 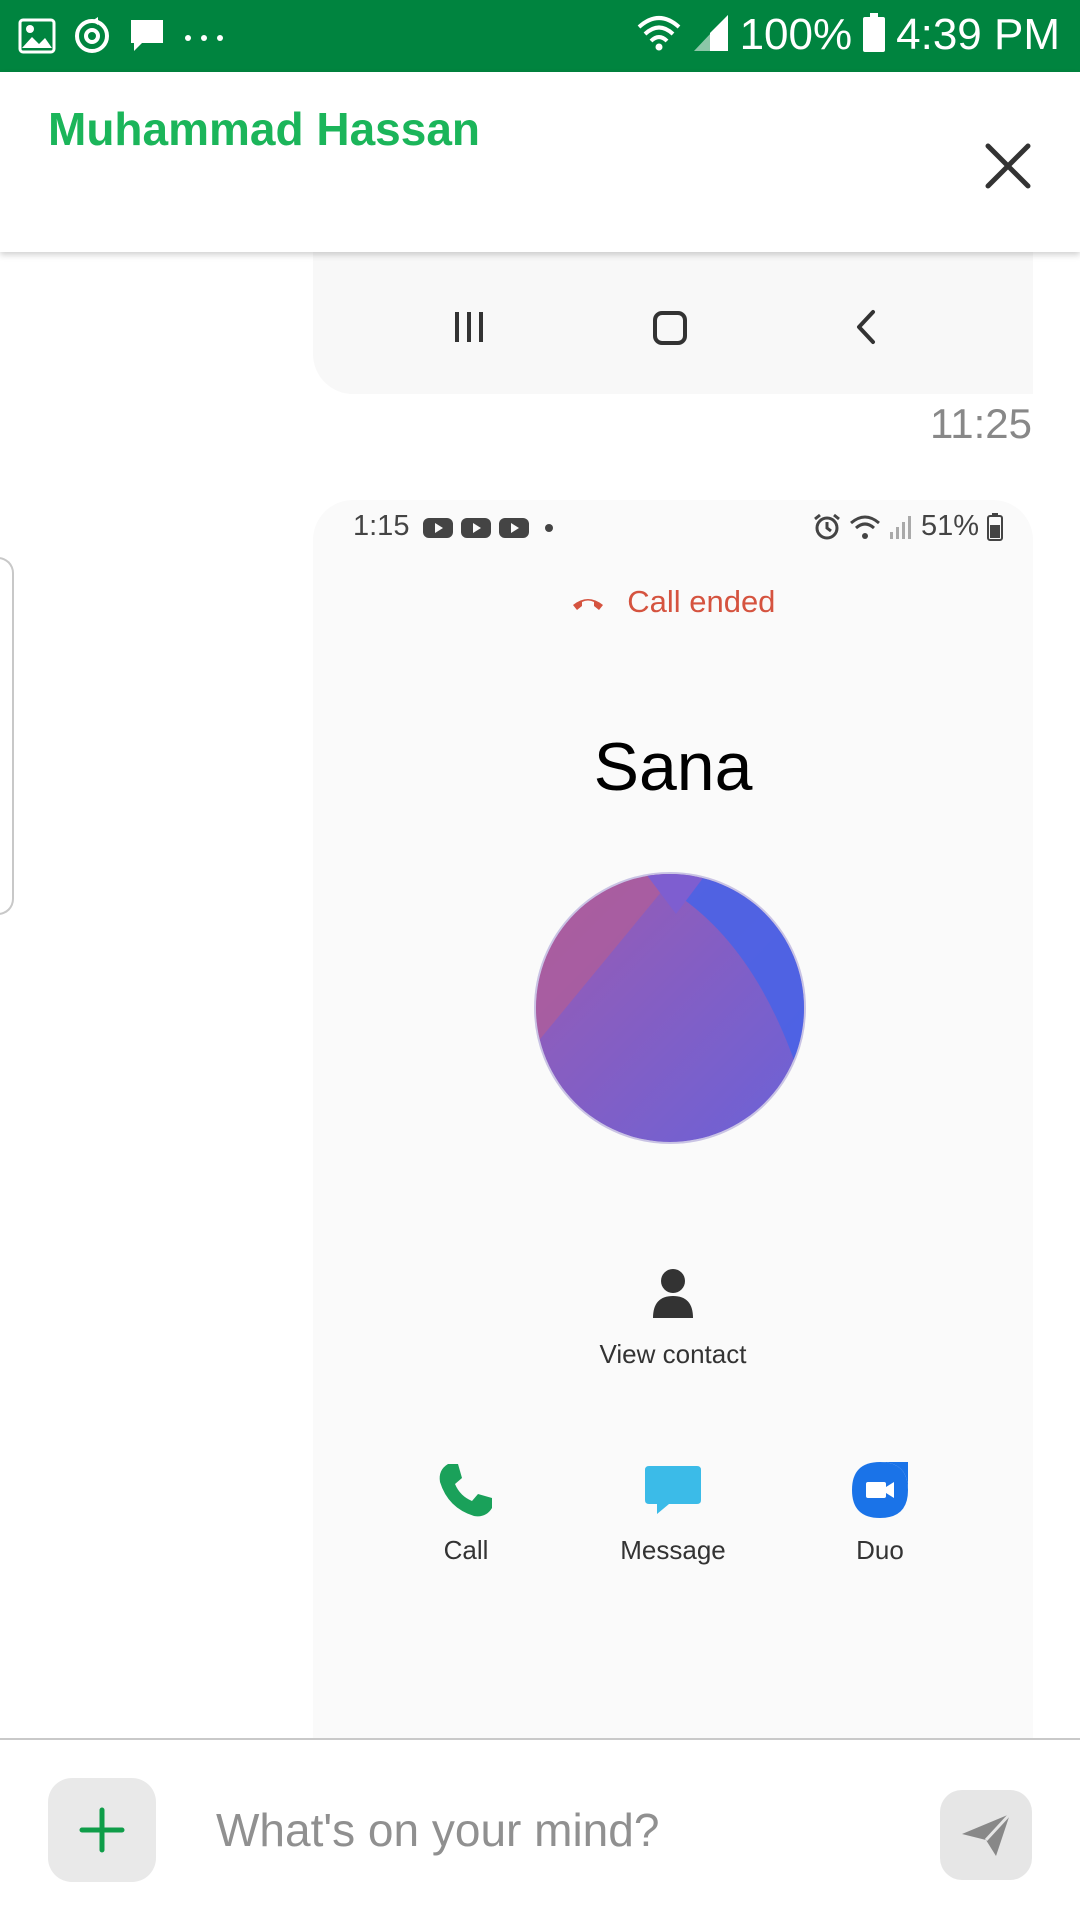 I want to click on image-icon, so click(x=37, y=38).